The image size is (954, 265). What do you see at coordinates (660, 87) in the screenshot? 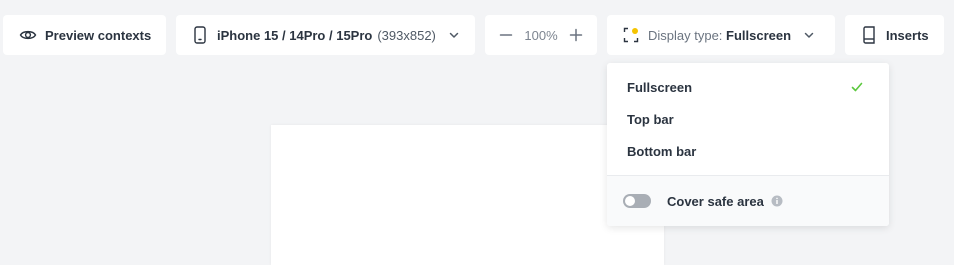
I see `display-option-label: Fullscreen` at bounding box center [660, 87].